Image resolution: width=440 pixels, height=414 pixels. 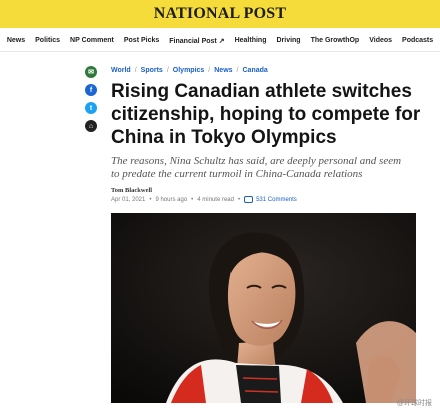 What do you see at coordinates (91, 108) in the screenshot?
I see `twitter-icon: t` at bounding box center [91, 108].